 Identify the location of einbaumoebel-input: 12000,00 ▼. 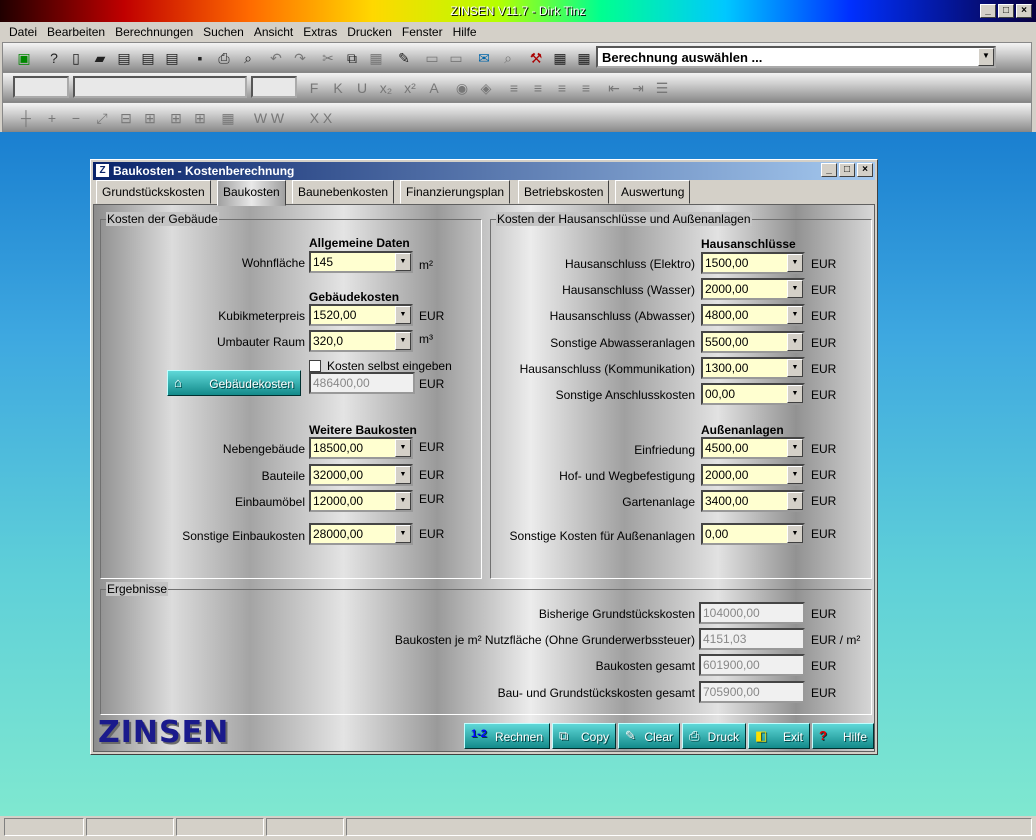
(361, 501).